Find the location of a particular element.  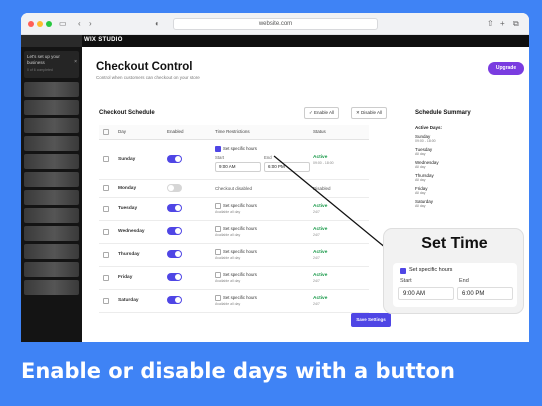

pointer-arrow is located at coordinates (334, 205).